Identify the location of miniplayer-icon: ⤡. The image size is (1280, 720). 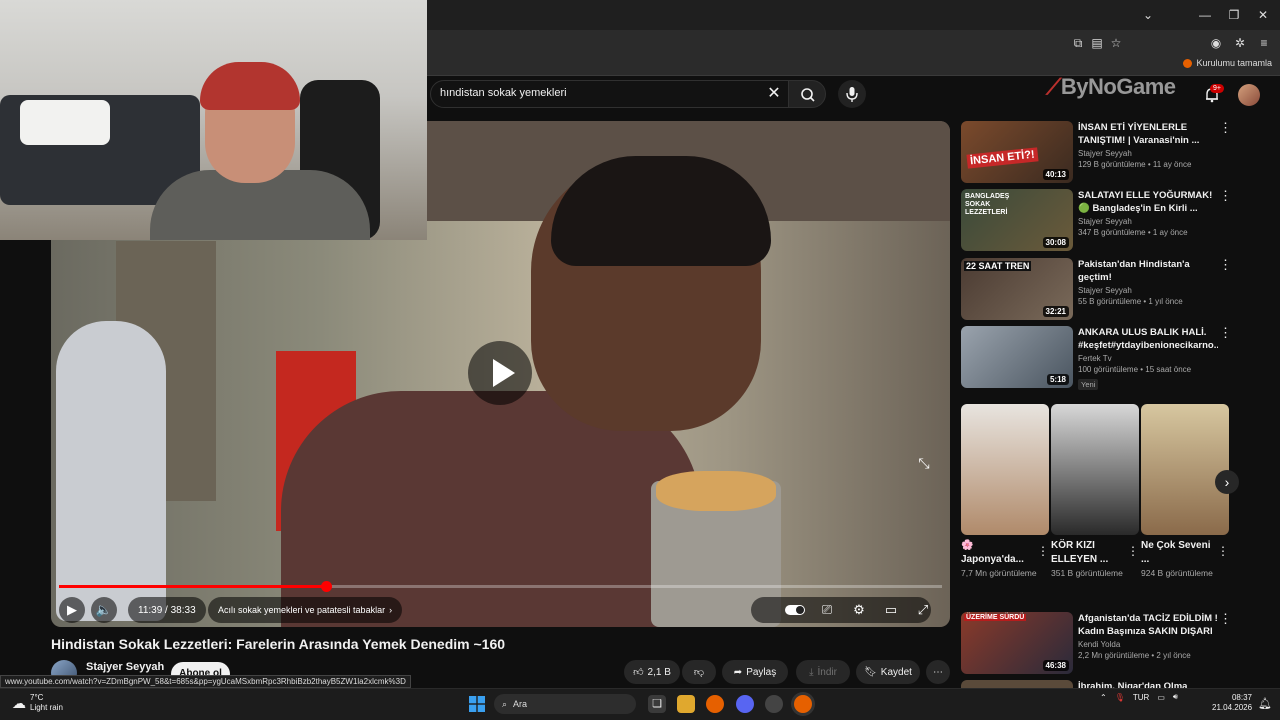
(924, 463).